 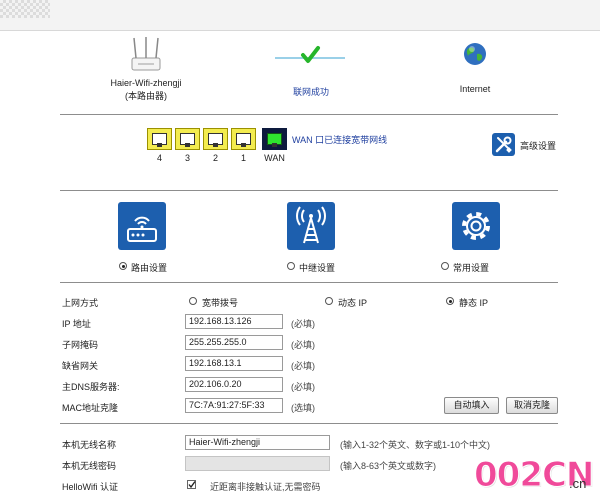 What do you see at coordinates (476, 226) in the screenshot?
I see `common-settings-icon` at bounding box center [476, 226].